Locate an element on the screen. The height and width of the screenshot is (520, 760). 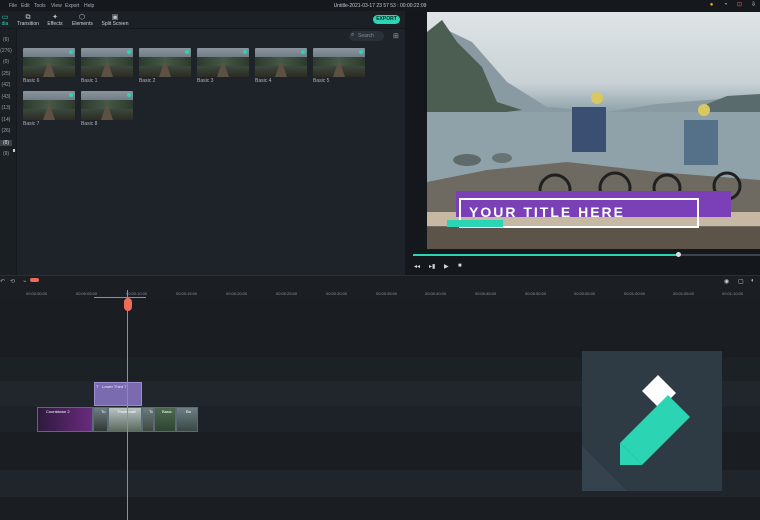
clip-label: Ba is located at coordinates (188, 411).